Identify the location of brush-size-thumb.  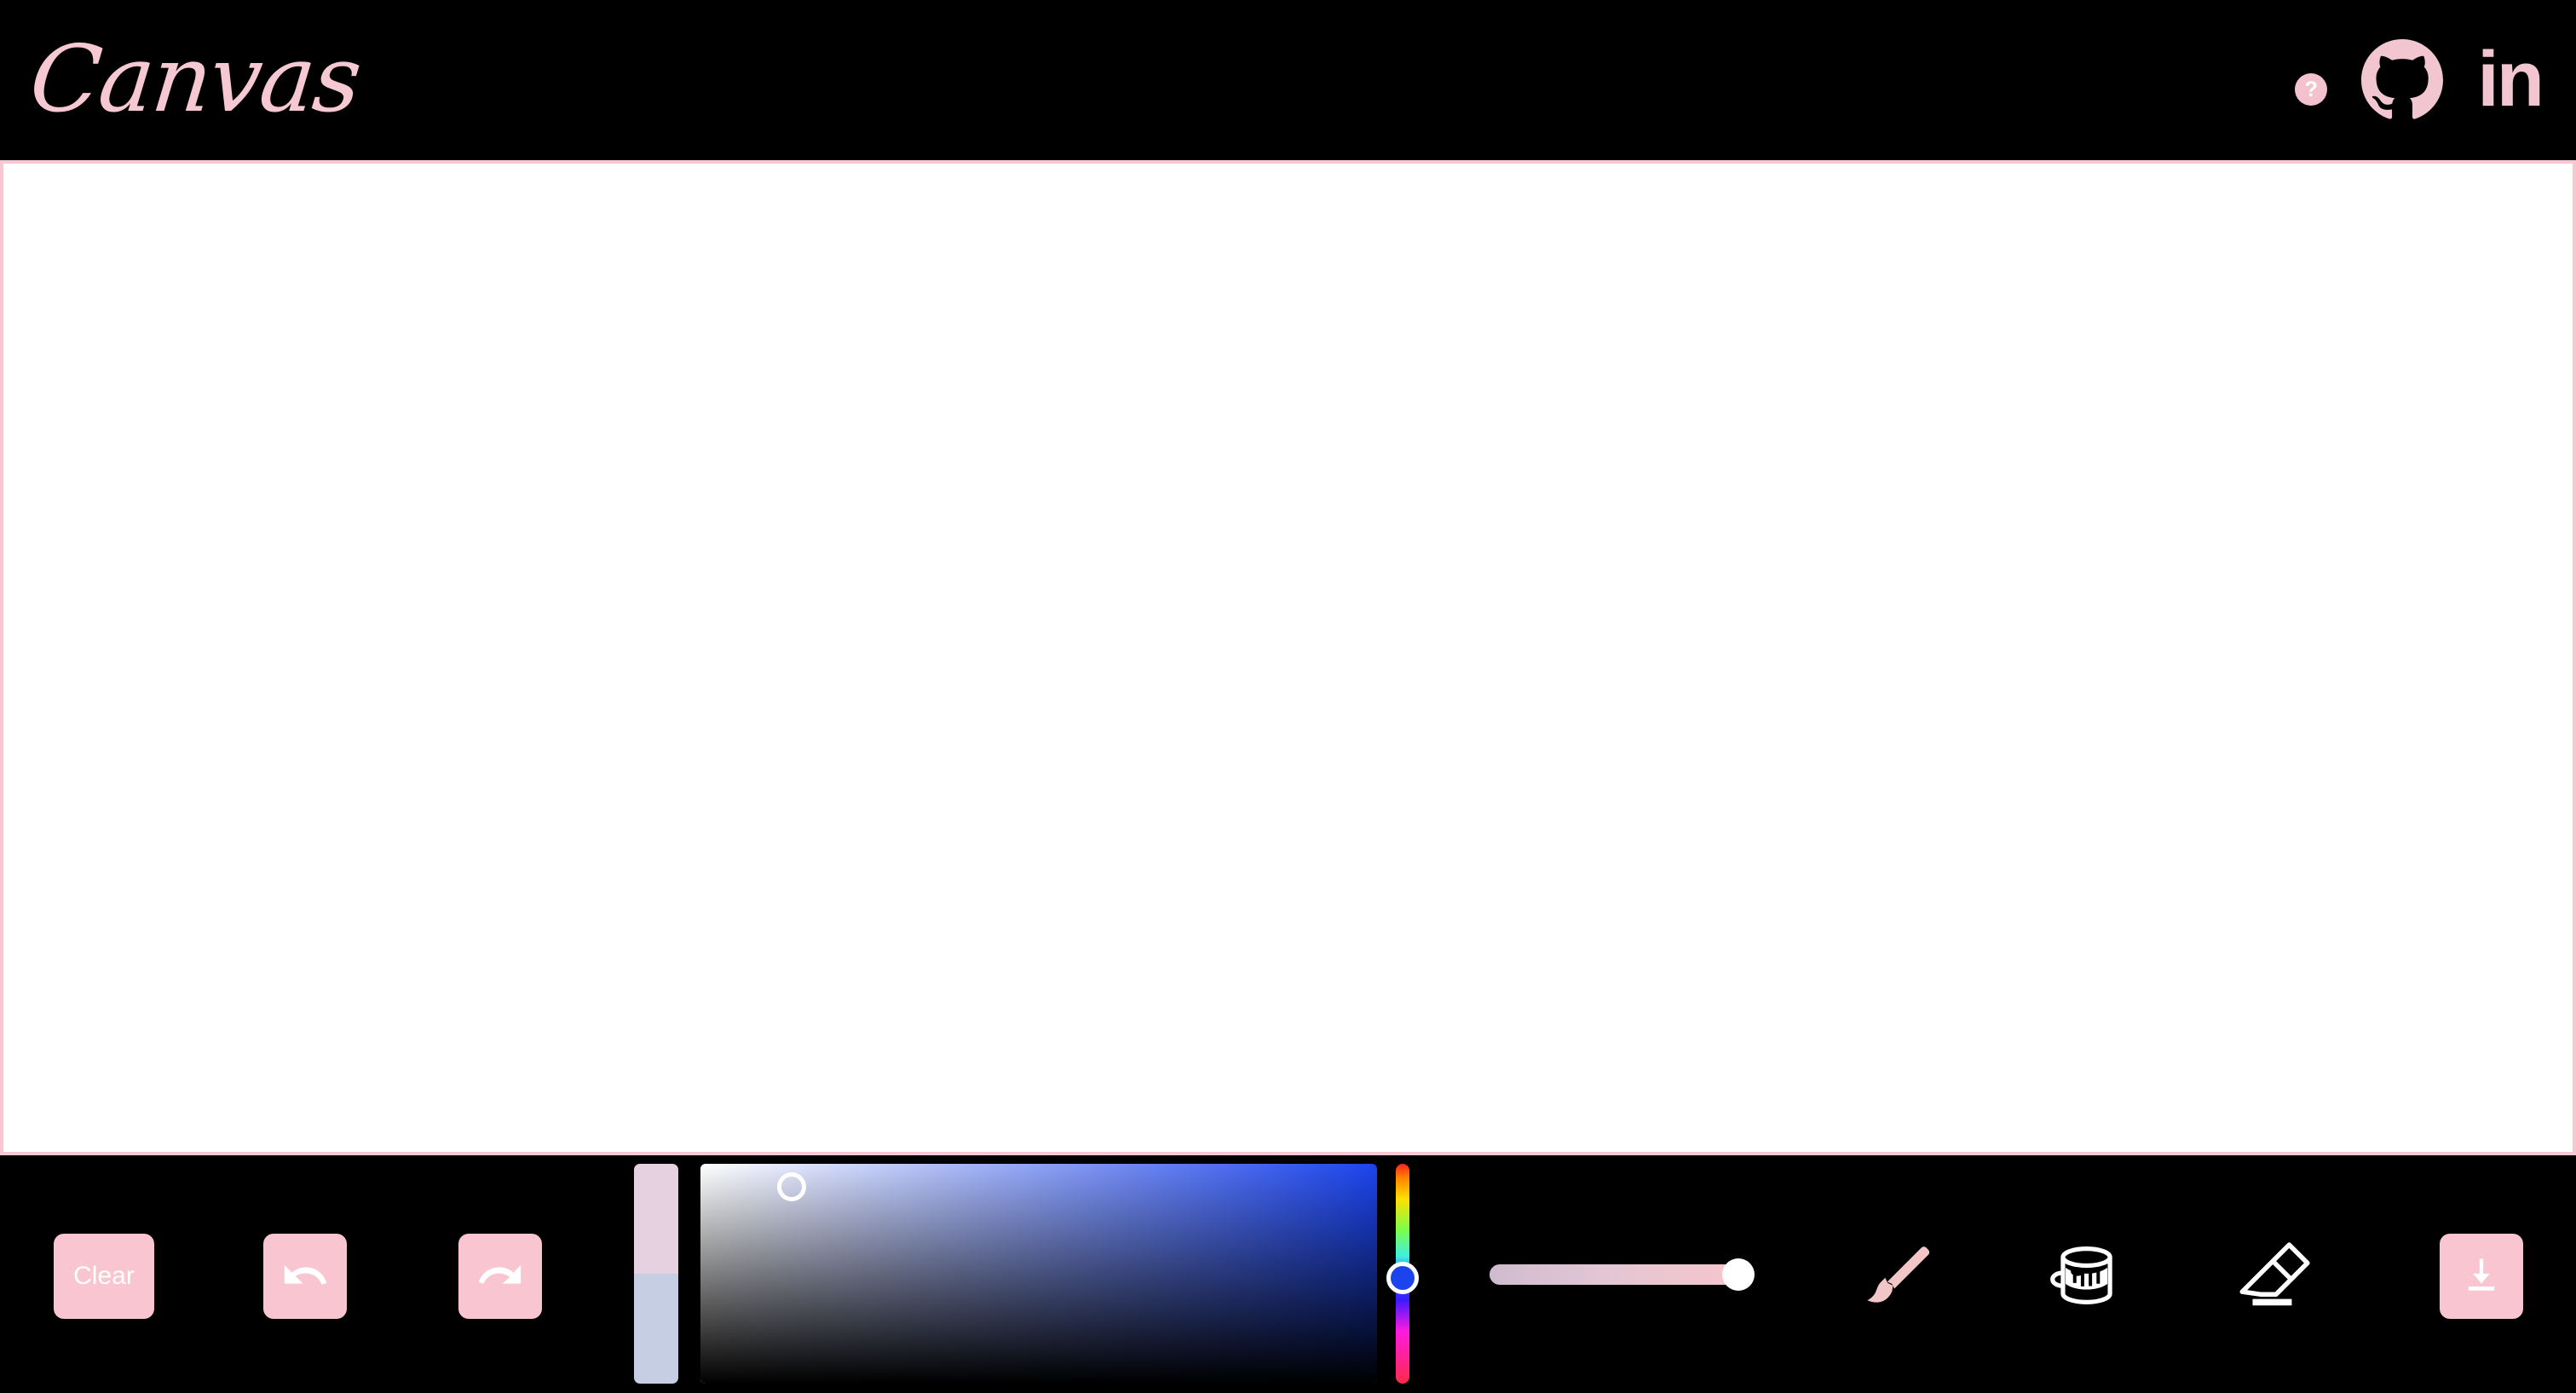
(1738, 1274).